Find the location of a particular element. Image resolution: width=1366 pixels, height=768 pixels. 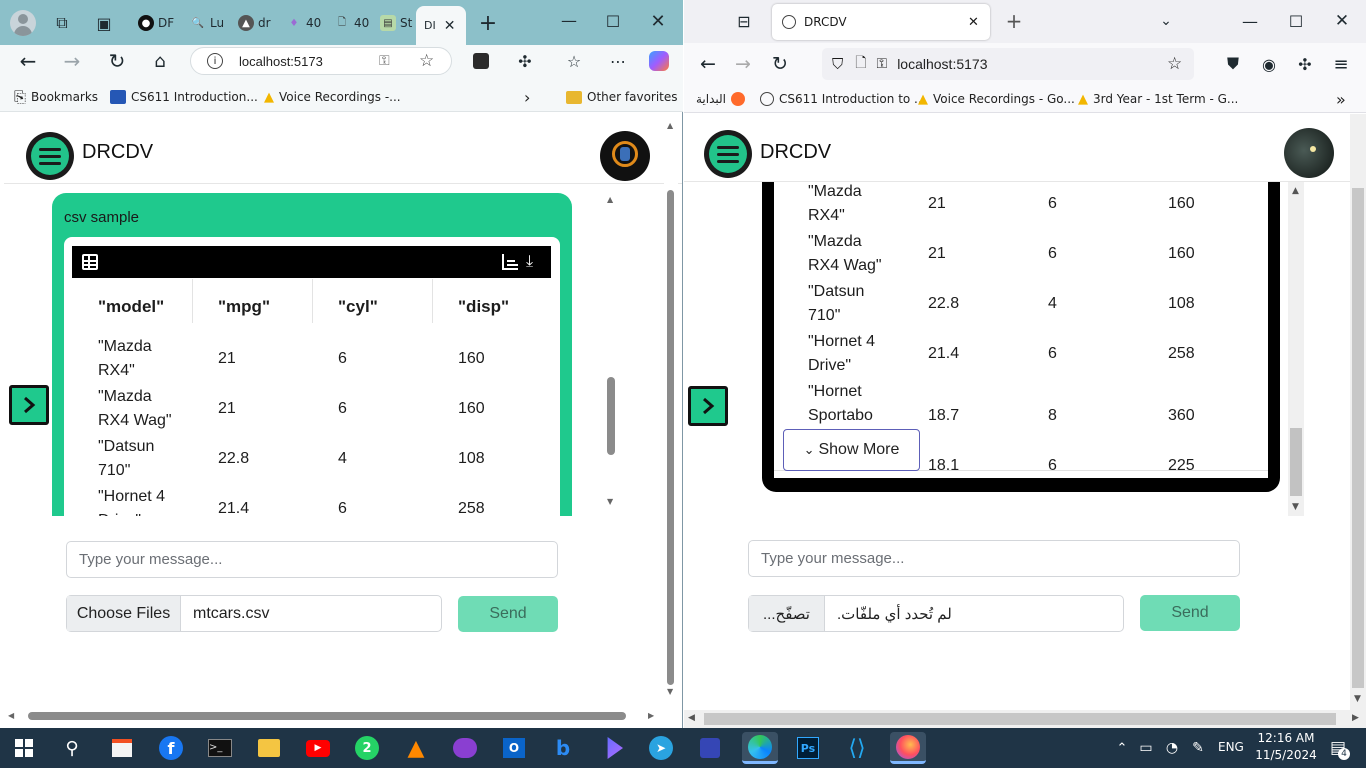

profile-icon is located at coordinates (23, 23).